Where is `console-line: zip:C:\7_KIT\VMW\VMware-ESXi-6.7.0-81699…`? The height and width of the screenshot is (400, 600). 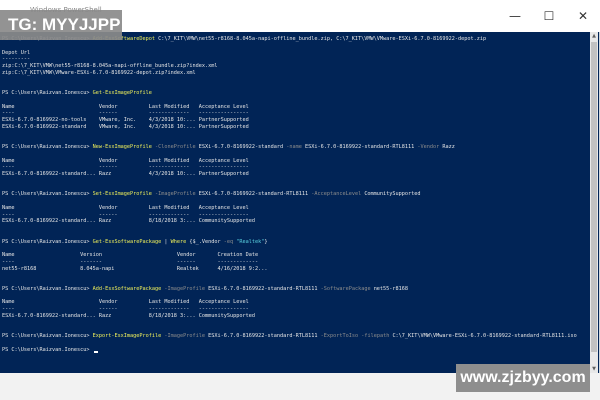 console-line: zip:C:\7_KIT\VMW\VMware-ESXi-6.7.0-81699… is located at coordinates (297, 73).